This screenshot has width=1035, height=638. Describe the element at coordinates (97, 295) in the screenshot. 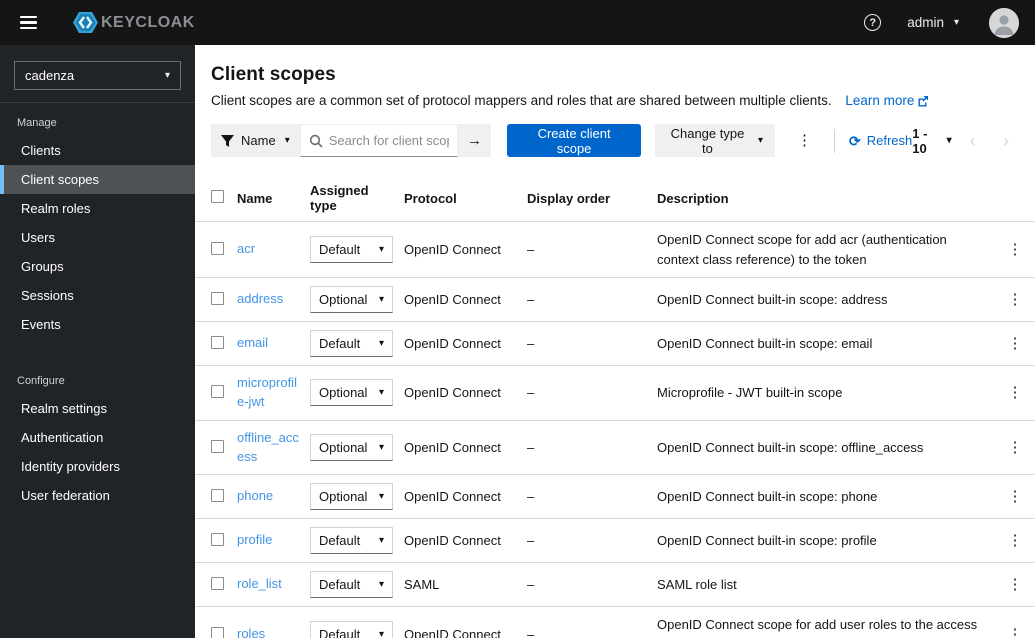

I see `sidebar-item-sessions: Sessions` at that location.